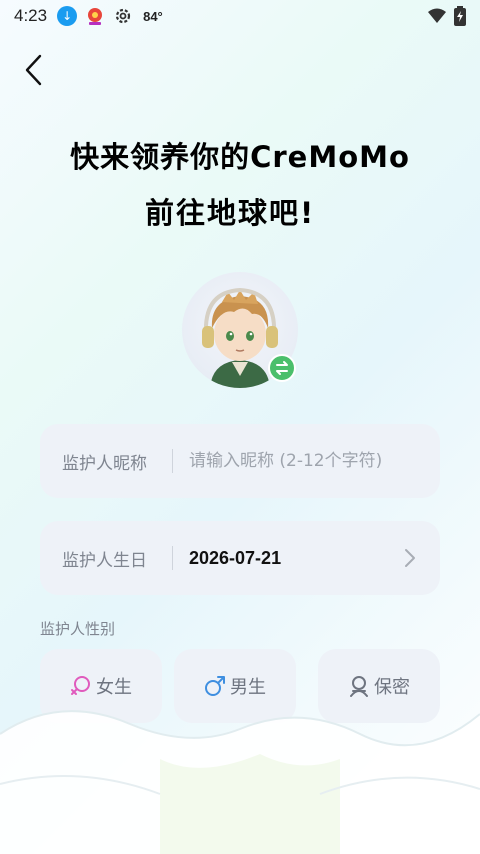  Describe the element at coordinates (460, 18) in the screenshot. I see `battery-icon` at that location.